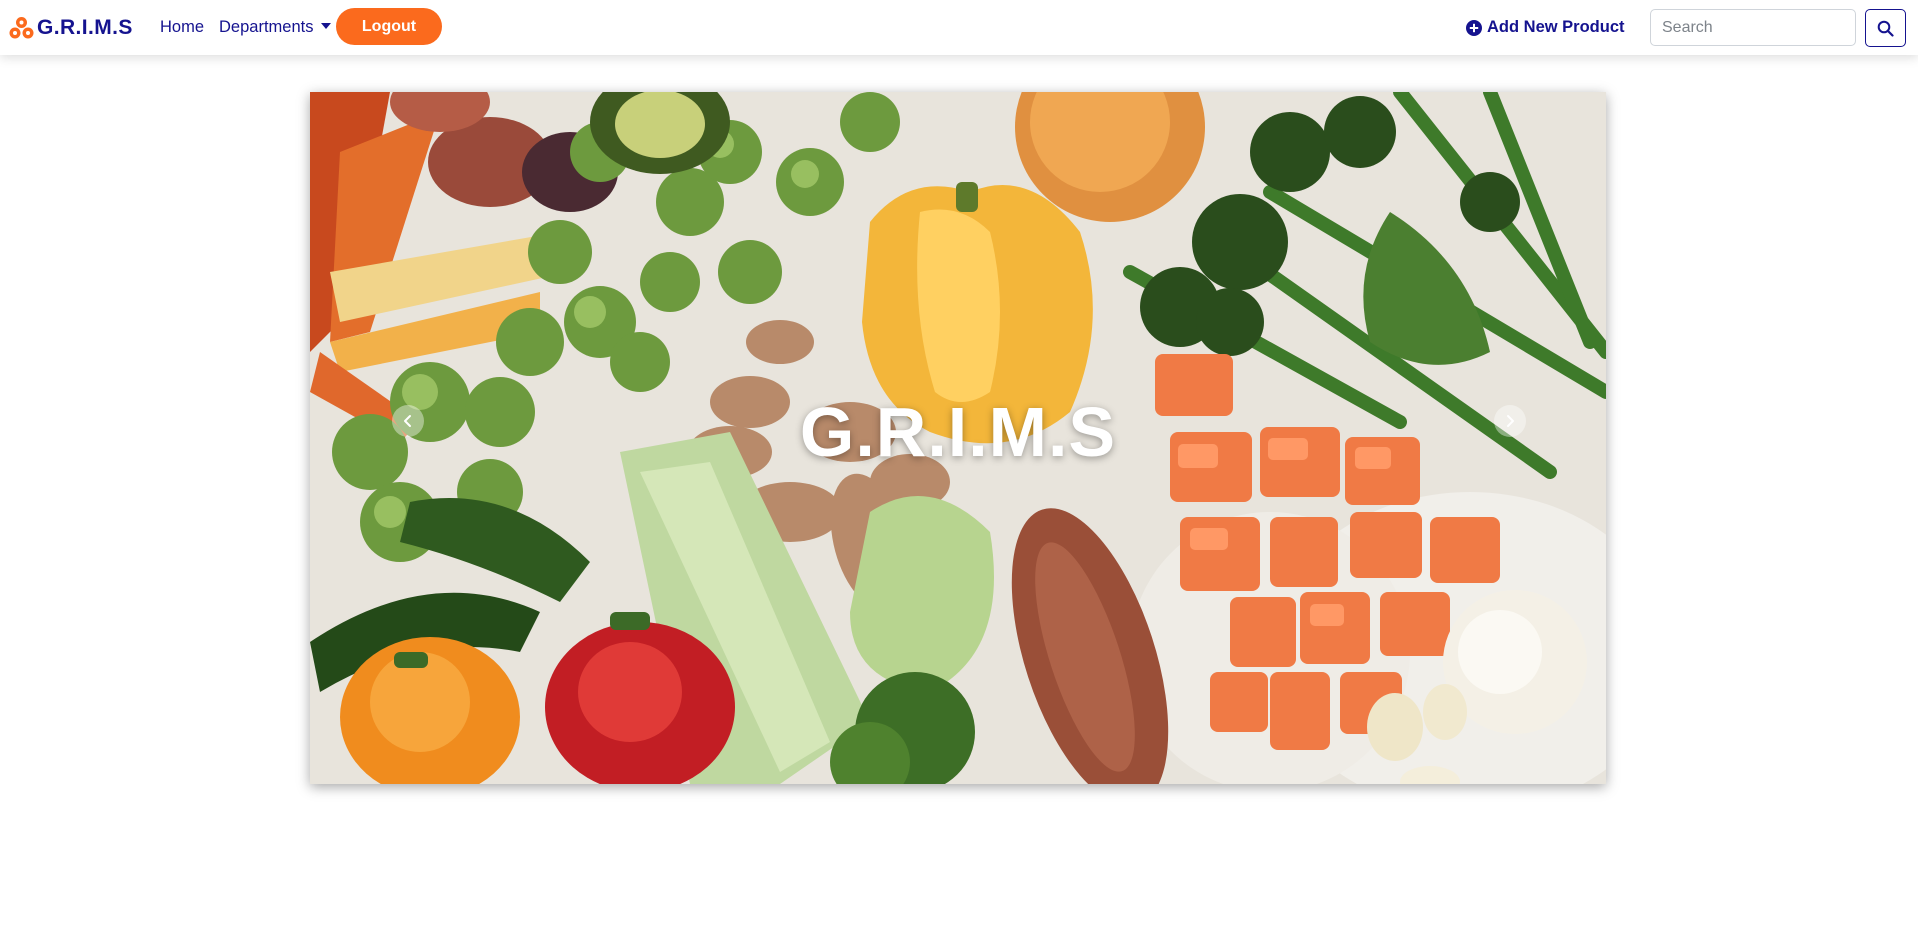 The height and width of the screenshot is (936, 1918). I want to click on nav-departments-dropdown: Departments, so click(275, 27).